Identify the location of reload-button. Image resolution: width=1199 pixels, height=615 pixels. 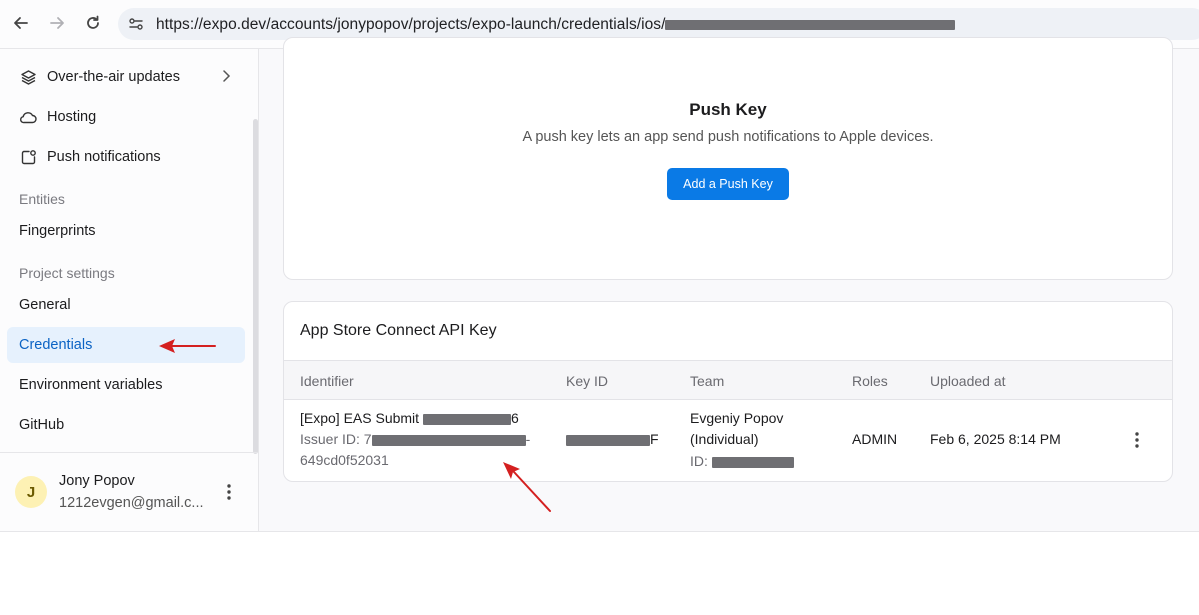
(93, 23).